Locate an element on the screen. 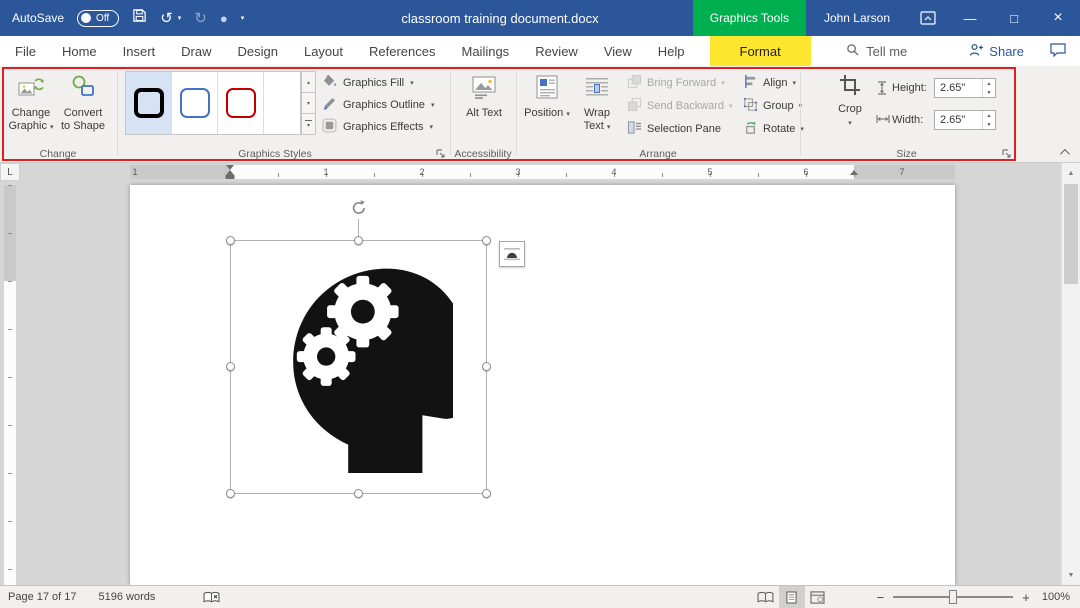 This screenshot has width=1080, height=608. vertical-scrollbar: ▲ ▼ is located at coordinates (1070, 374).